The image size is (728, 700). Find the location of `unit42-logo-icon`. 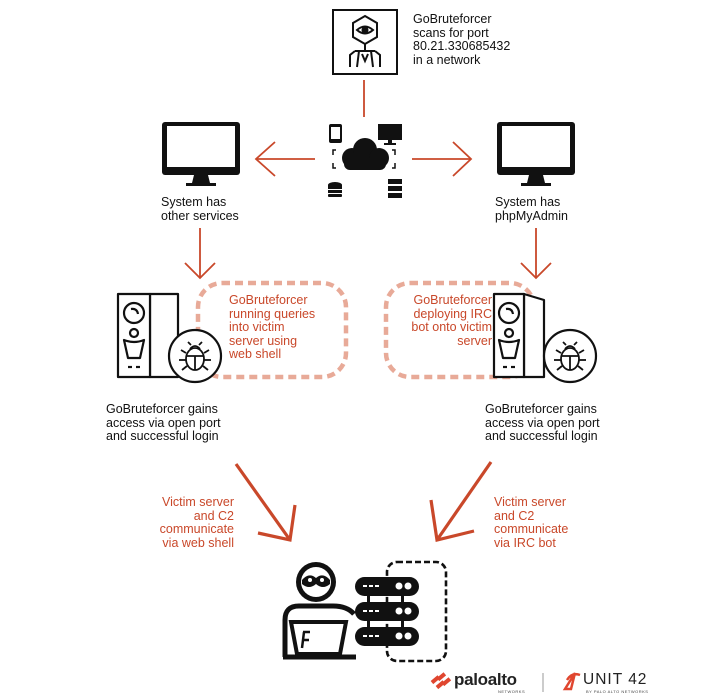

unit42-logo-icon is located at coordinates (571, 681).